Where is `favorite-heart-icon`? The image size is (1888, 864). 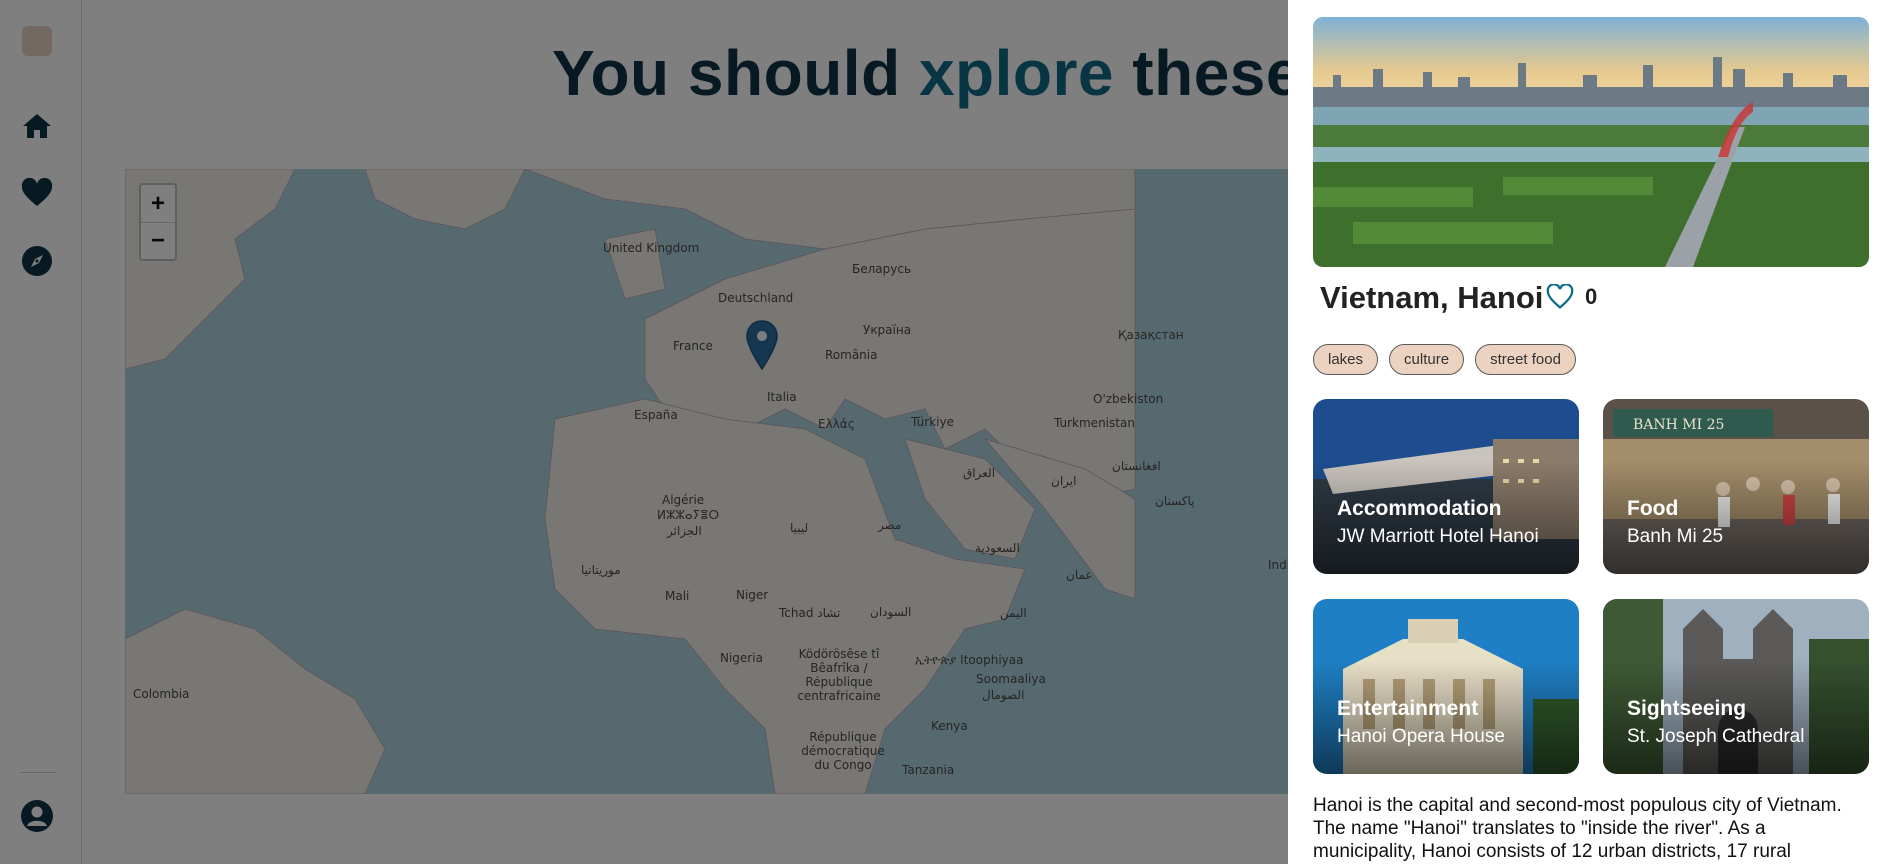
favorite-heart-icon is located at coordinates (1561, 297).